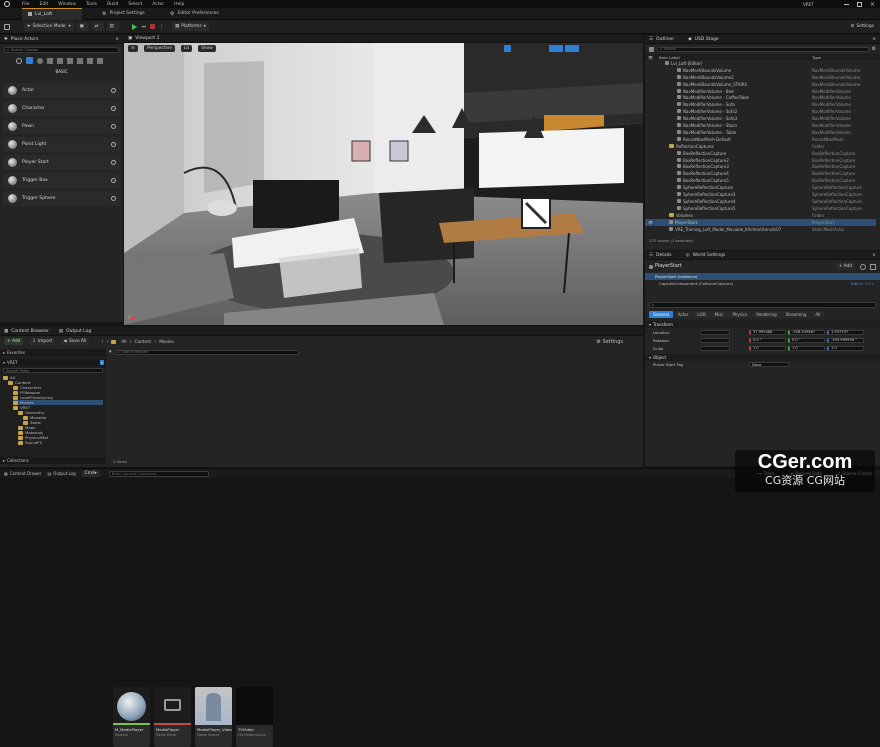 The image size is (880, 747). What do you see at coordinates (543, 48) in the screenshot?
I see `world-icon` at bounding box center [543, 48].